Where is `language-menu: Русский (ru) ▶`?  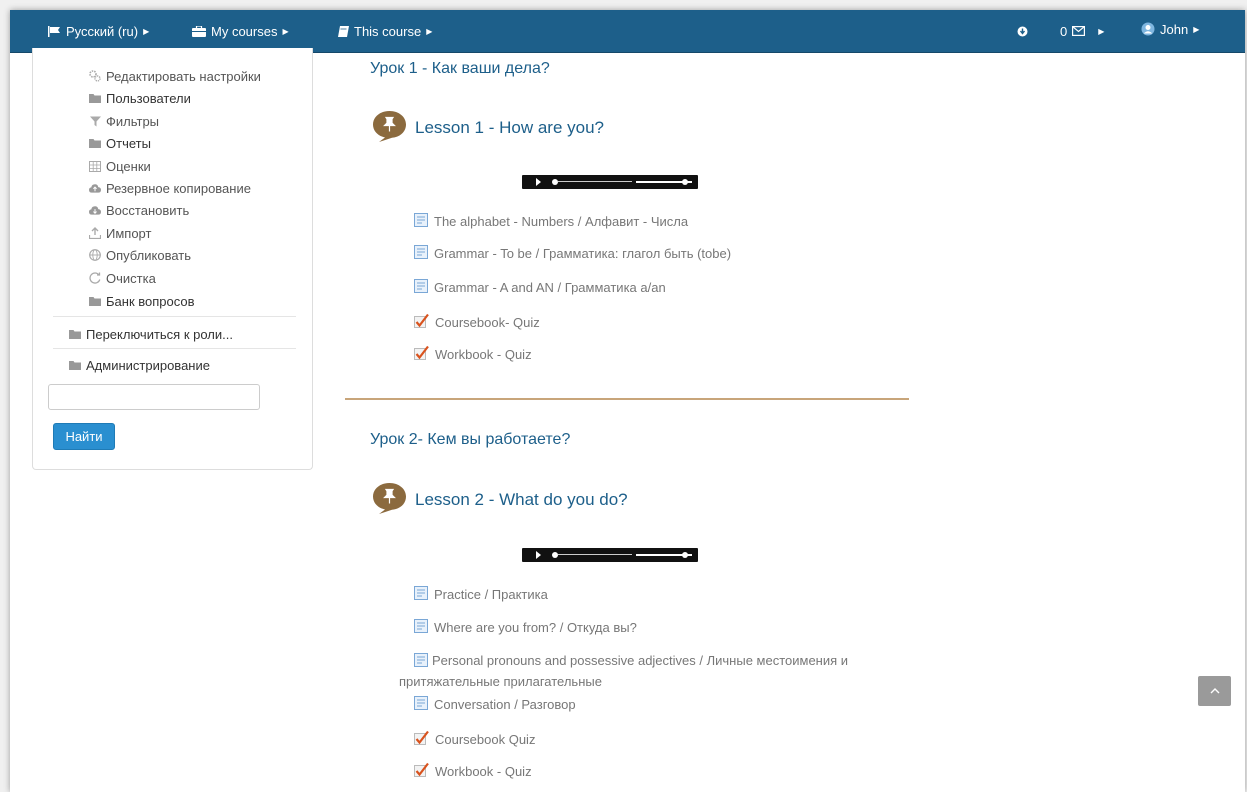 language-menu: Русский (ru) ▶ is located at coordinates (98, 31).